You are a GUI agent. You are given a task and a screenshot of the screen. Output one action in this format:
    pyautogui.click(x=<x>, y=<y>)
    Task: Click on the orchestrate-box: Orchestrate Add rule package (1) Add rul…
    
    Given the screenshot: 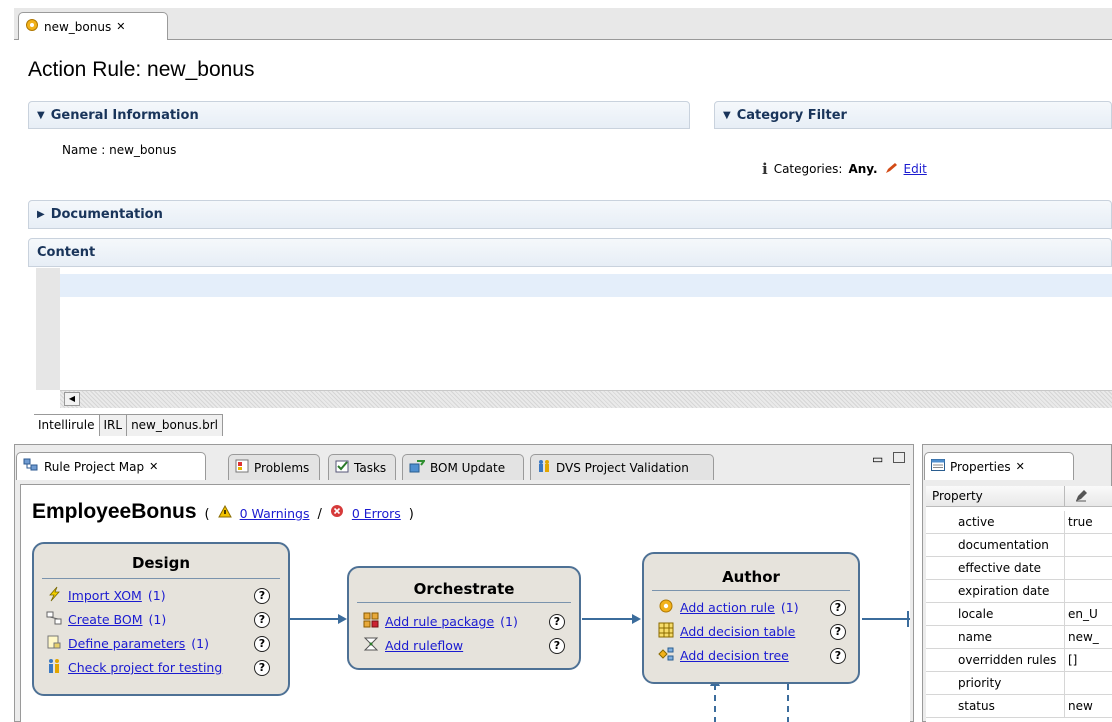 What is the action you would take?
    pyautogui.click(x=464, y=618)
    